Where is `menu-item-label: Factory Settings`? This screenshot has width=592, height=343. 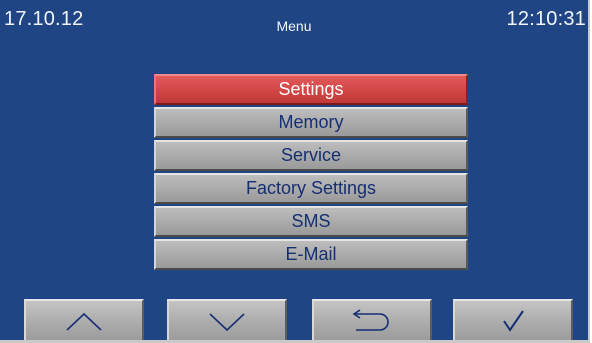 menu-item-label: Factory Settings is located at coordinates (311, 188).